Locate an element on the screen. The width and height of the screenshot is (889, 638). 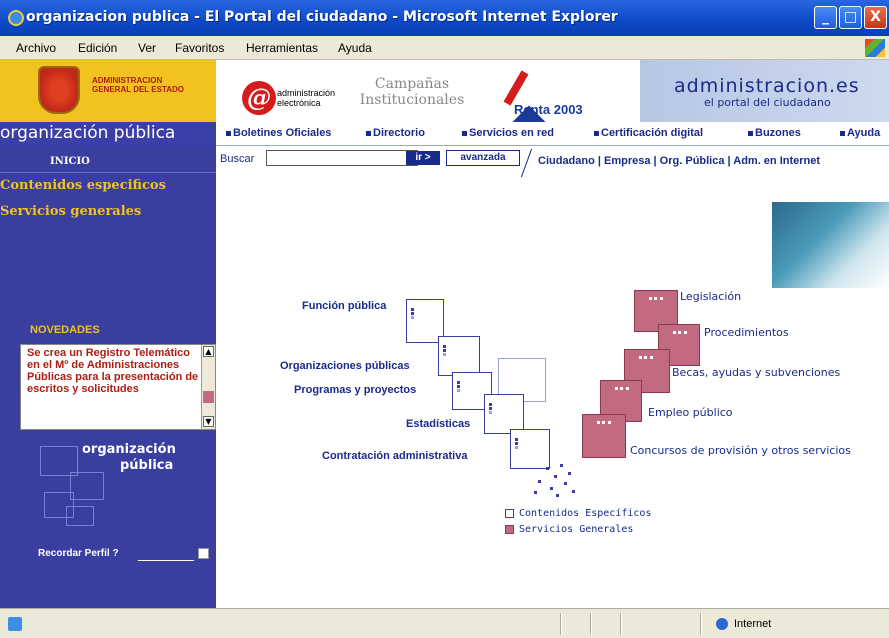
ae-text: administración electrónica is located at coordinates (306, 98).